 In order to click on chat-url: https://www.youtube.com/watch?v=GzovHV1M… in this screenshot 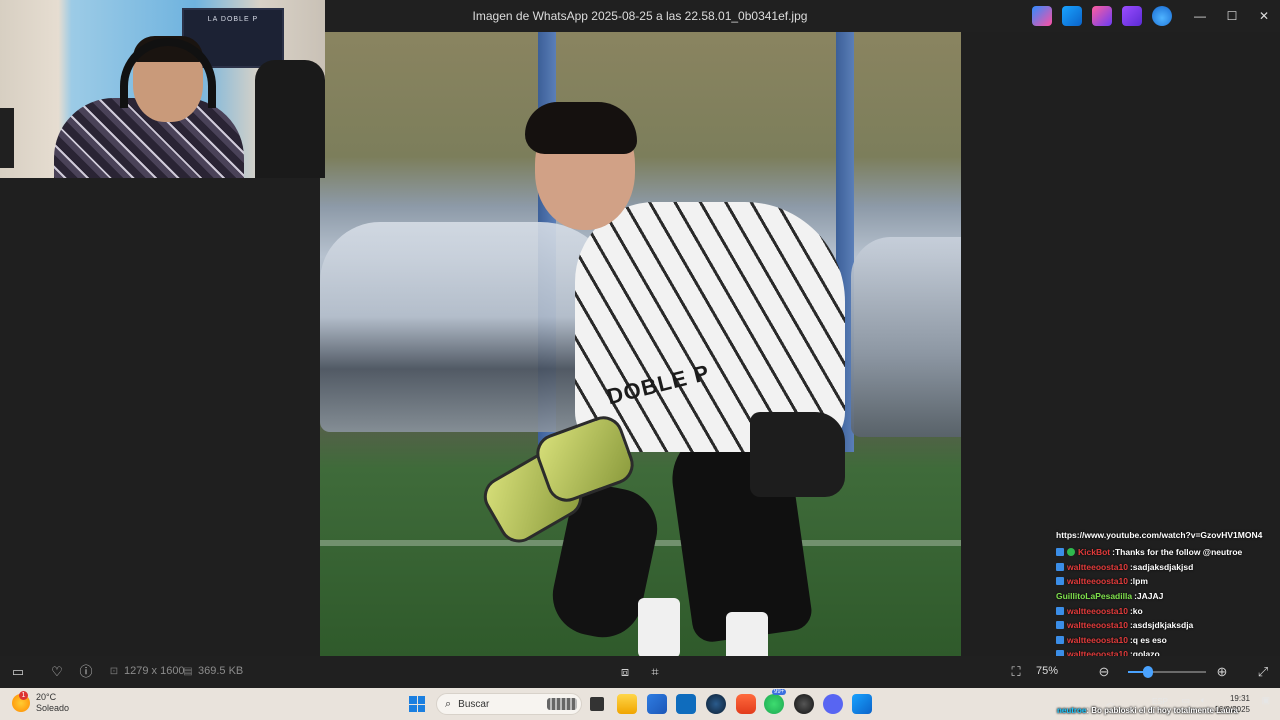, I will do `click(1159, 535)`.